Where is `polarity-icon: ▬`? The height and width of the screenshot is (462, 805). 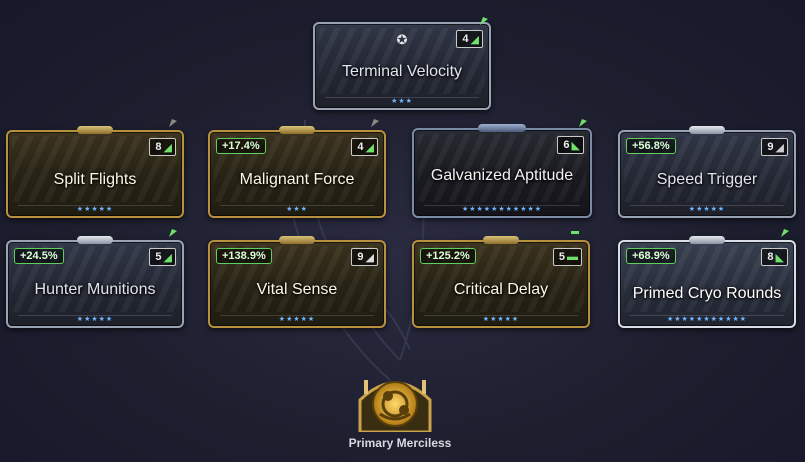 polarity-icon: ▬ is located at coordinates (572, 257).